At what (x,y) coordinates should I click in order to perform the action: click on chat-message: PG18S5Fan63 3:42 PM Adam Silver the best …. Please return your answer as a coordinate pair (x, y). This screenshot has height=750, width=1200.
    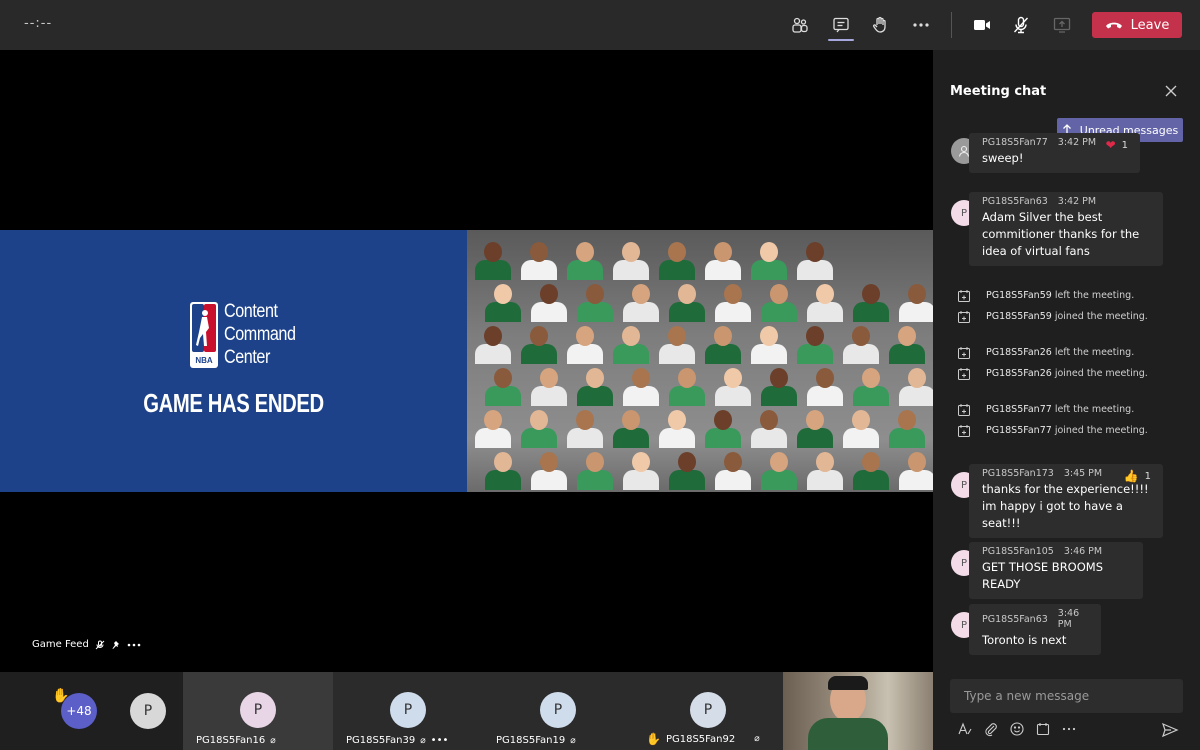
    Looking at the image, I should click on (1066, 229).